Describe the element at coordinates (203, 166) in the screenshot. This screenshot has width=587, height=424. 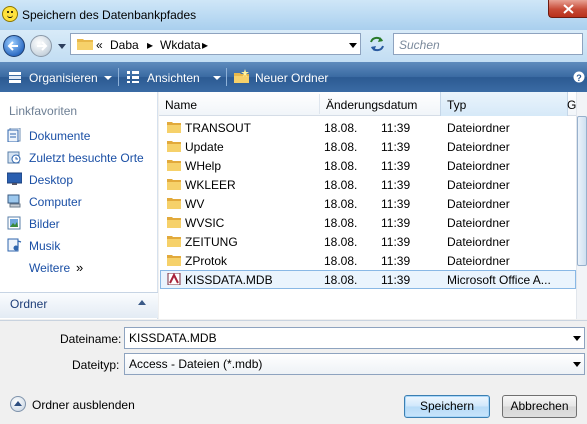
I see `file-name: WHelp` at that location.